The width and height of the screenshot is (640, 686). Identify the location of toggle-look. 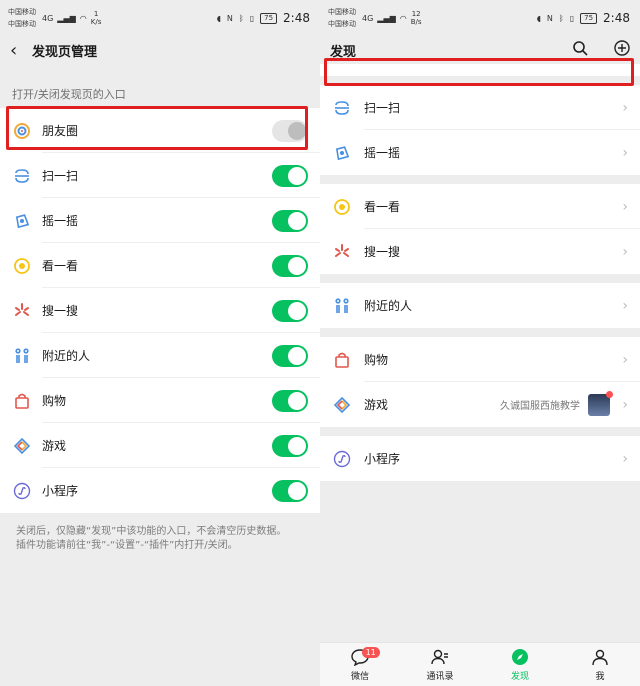
(290, 266).